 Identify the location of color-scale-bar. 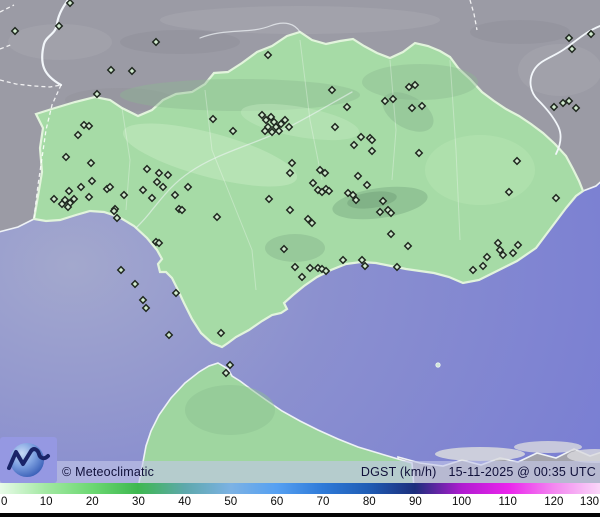
(300, 488).